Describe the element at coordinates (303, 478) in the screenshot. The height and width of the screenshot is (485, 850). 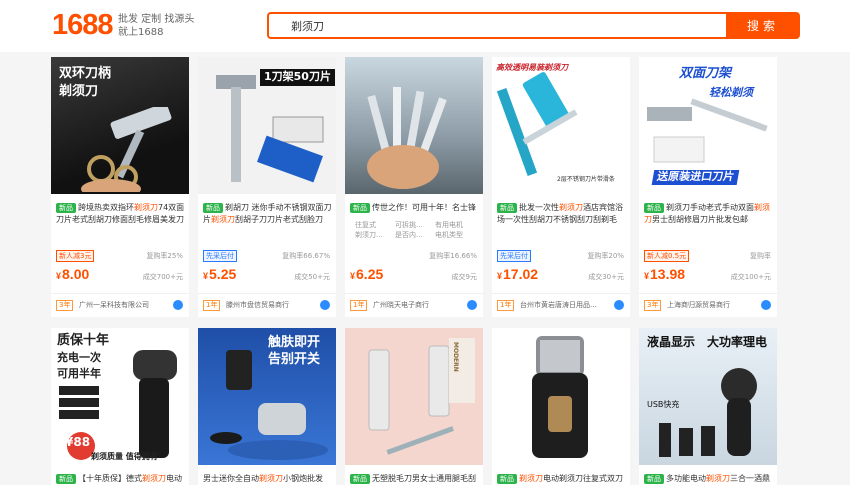
I see `title-part: 小钢炮批发` at that location.